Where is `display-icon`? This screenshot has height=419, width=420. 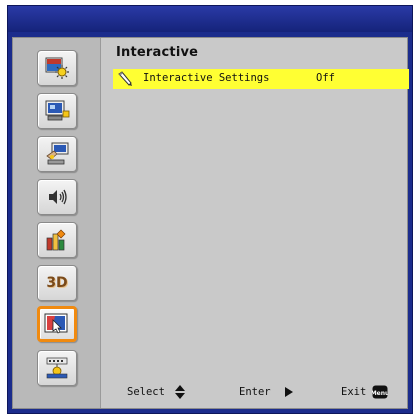 display-icon is located at coordinates (57, 110).